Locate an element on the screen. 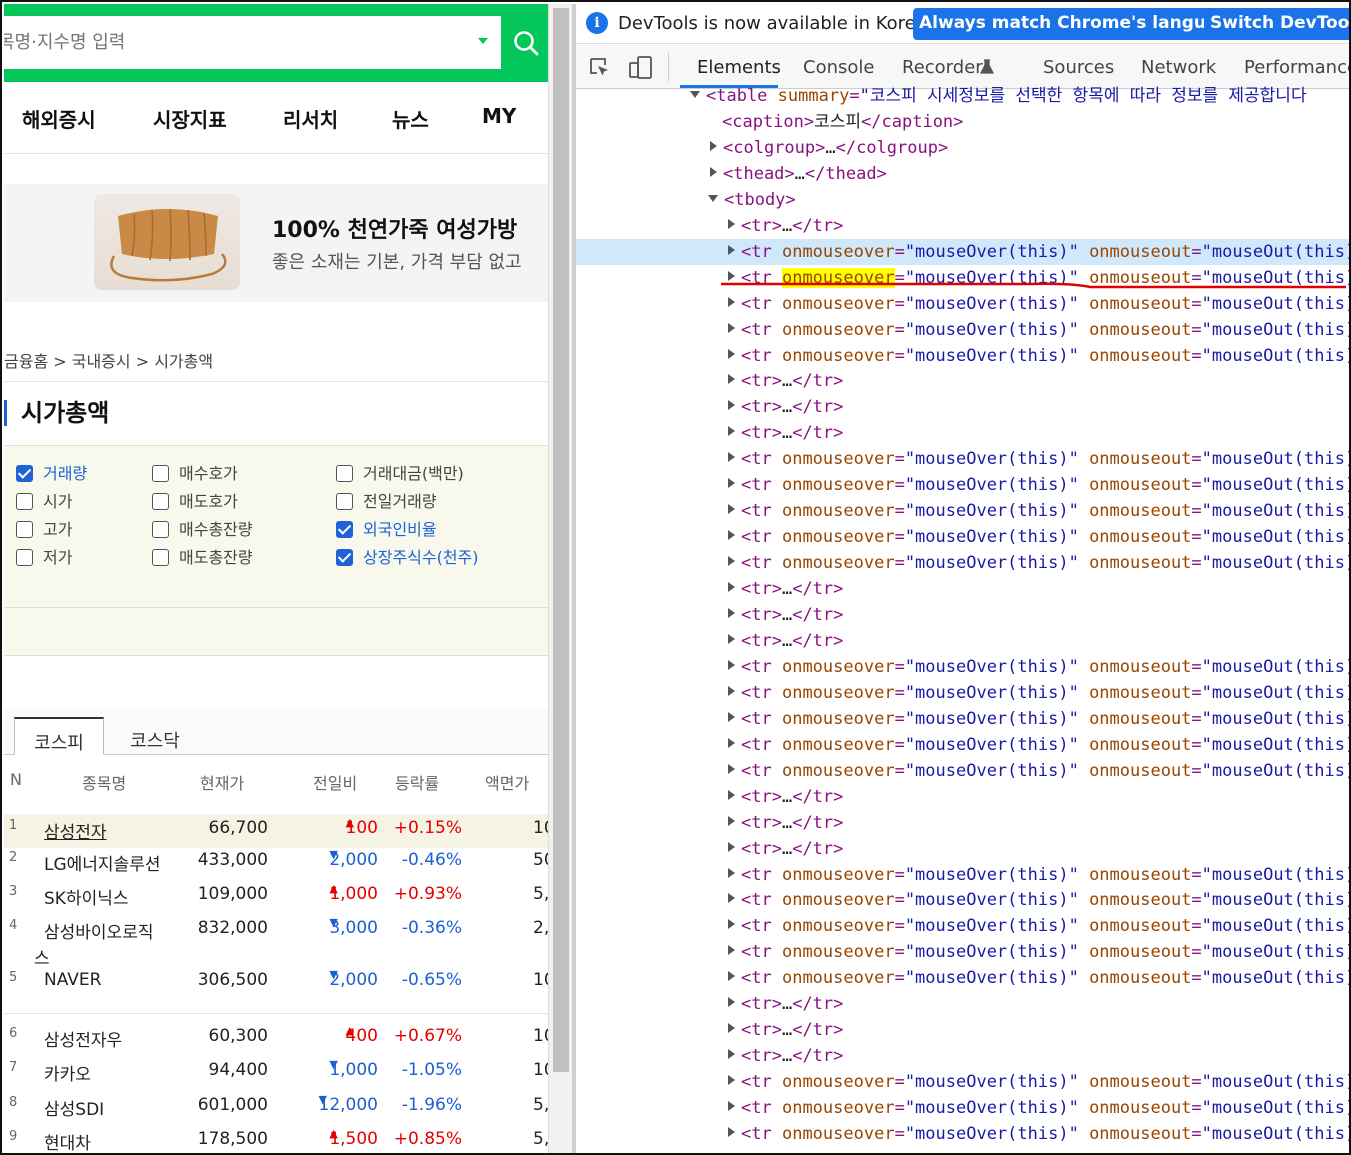 This screenshot has width=1351, height=1155. table-row: 7 카카오 94,400 ▼1,000 -1.05% 10 is located at coordinates (276, 1073).